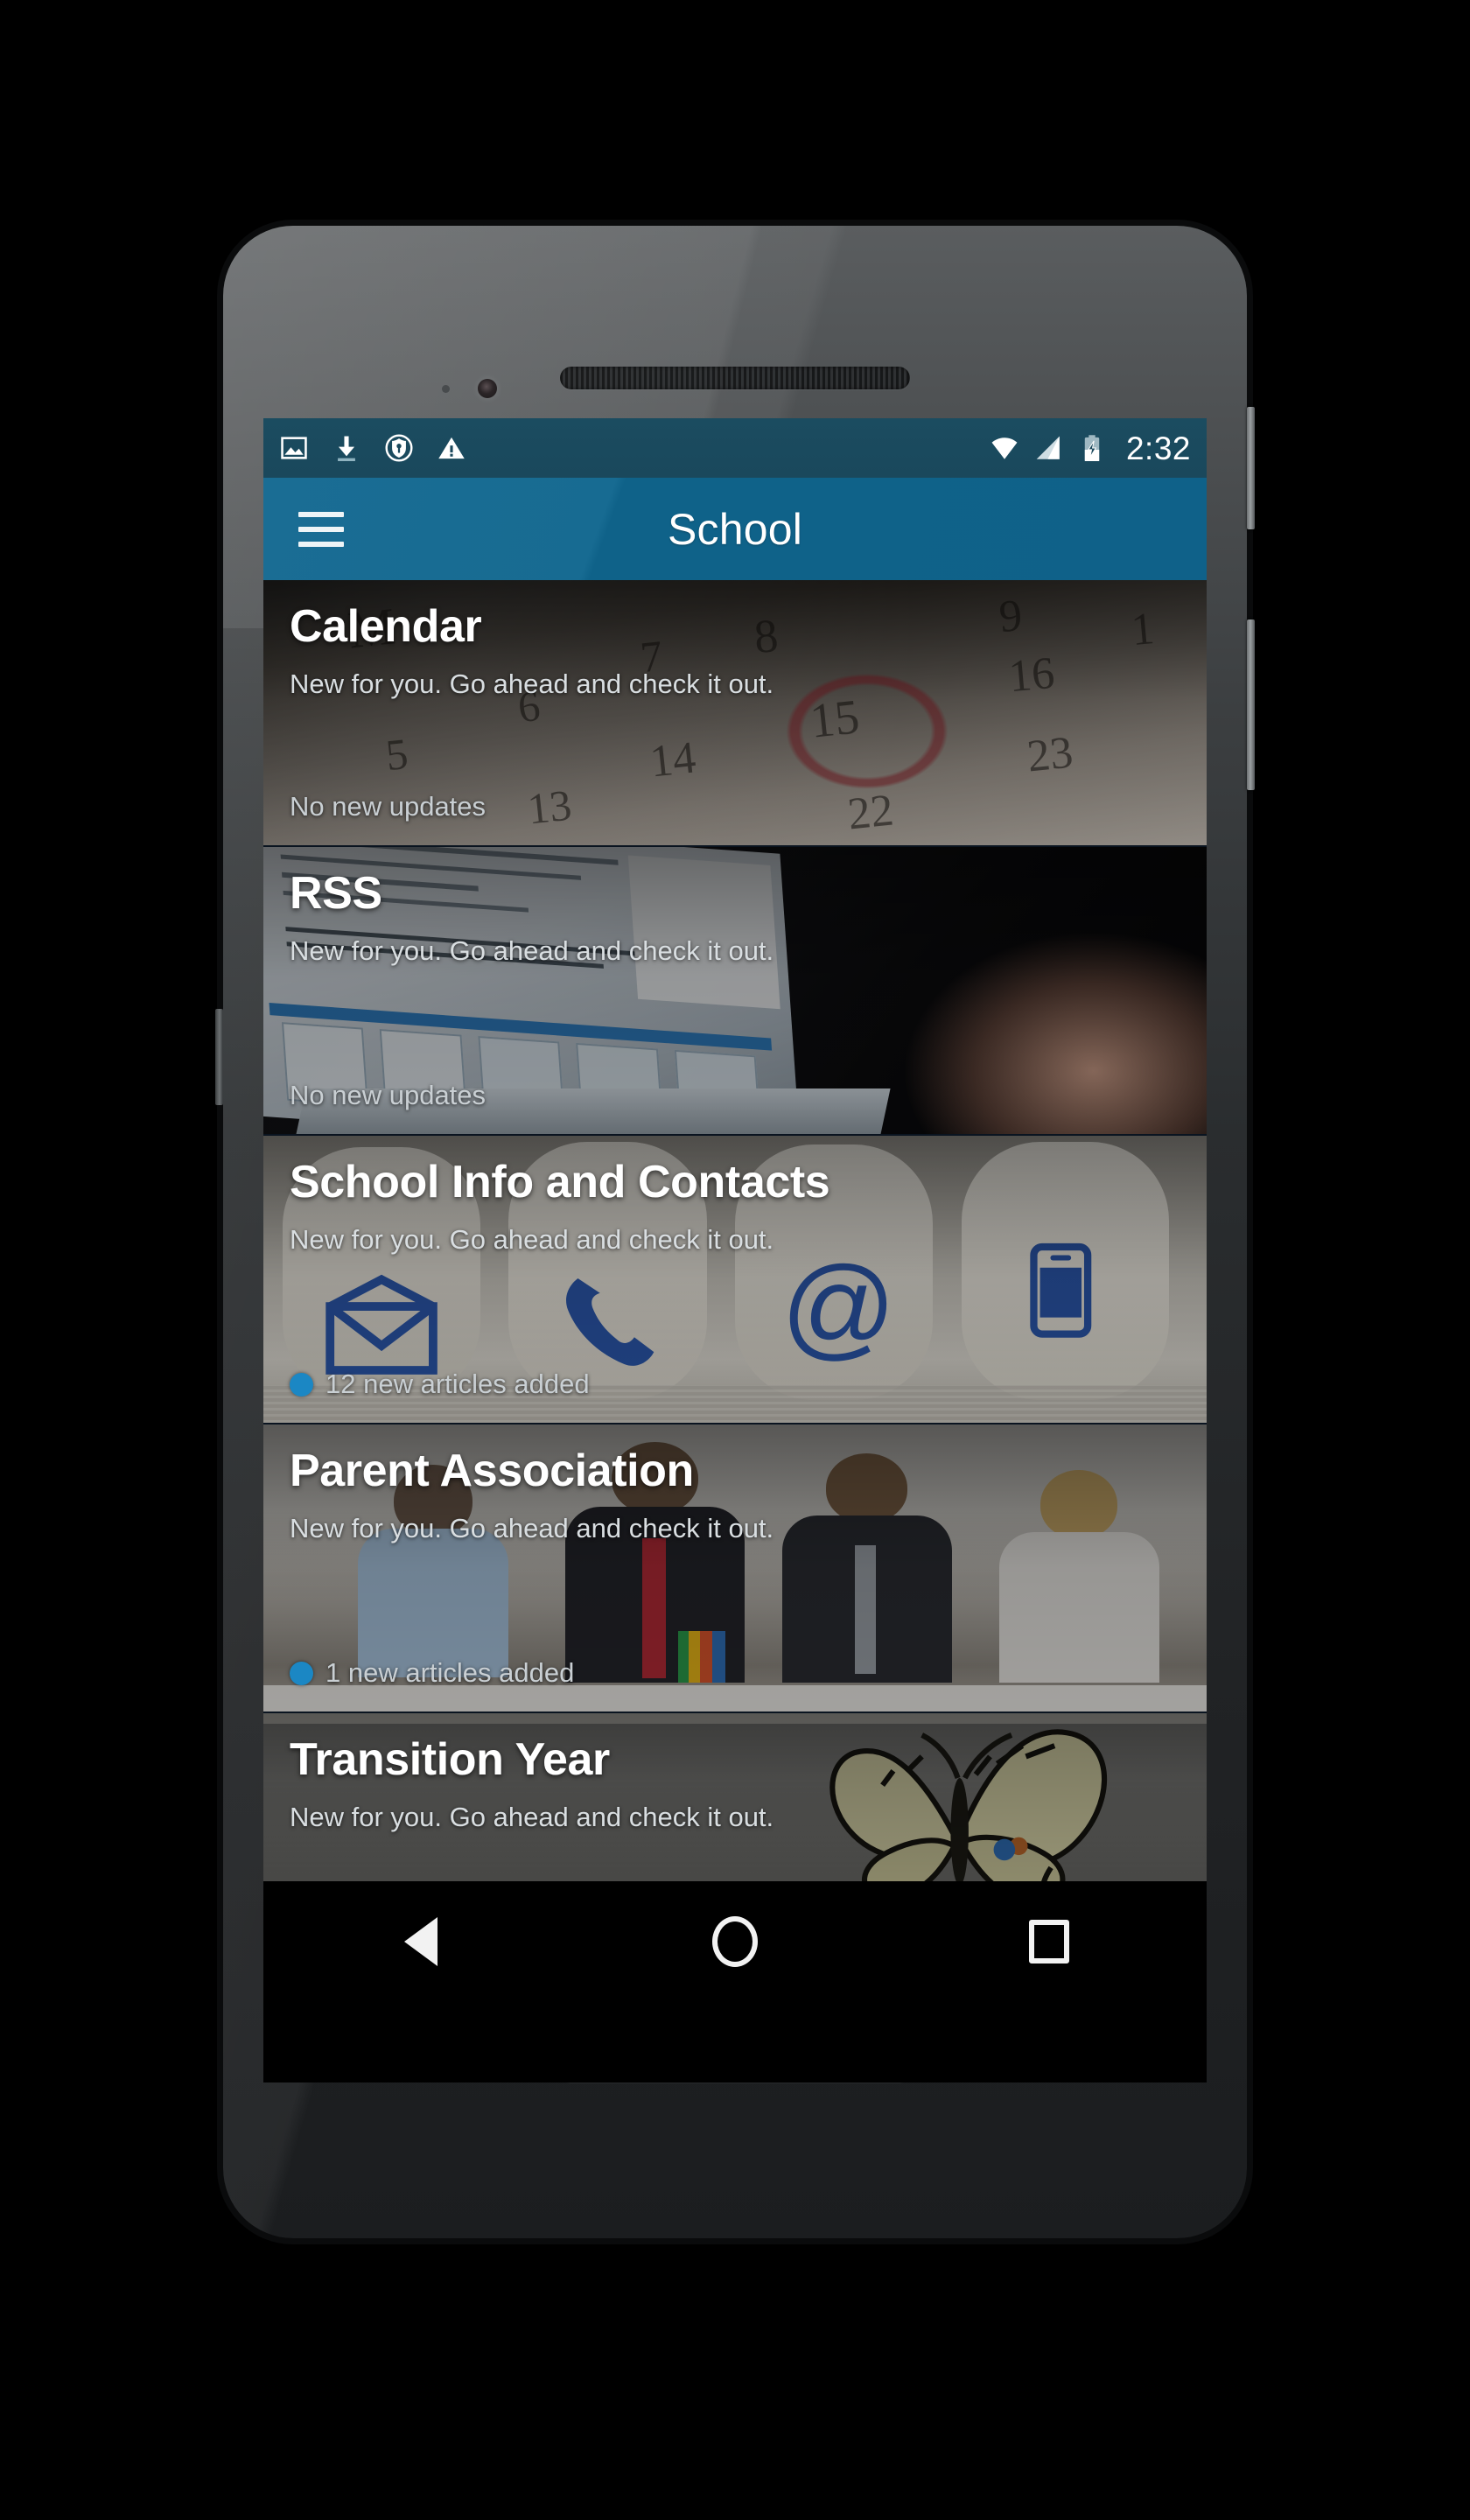  I want to click on status-bar-left-icons, so click(372, 448).